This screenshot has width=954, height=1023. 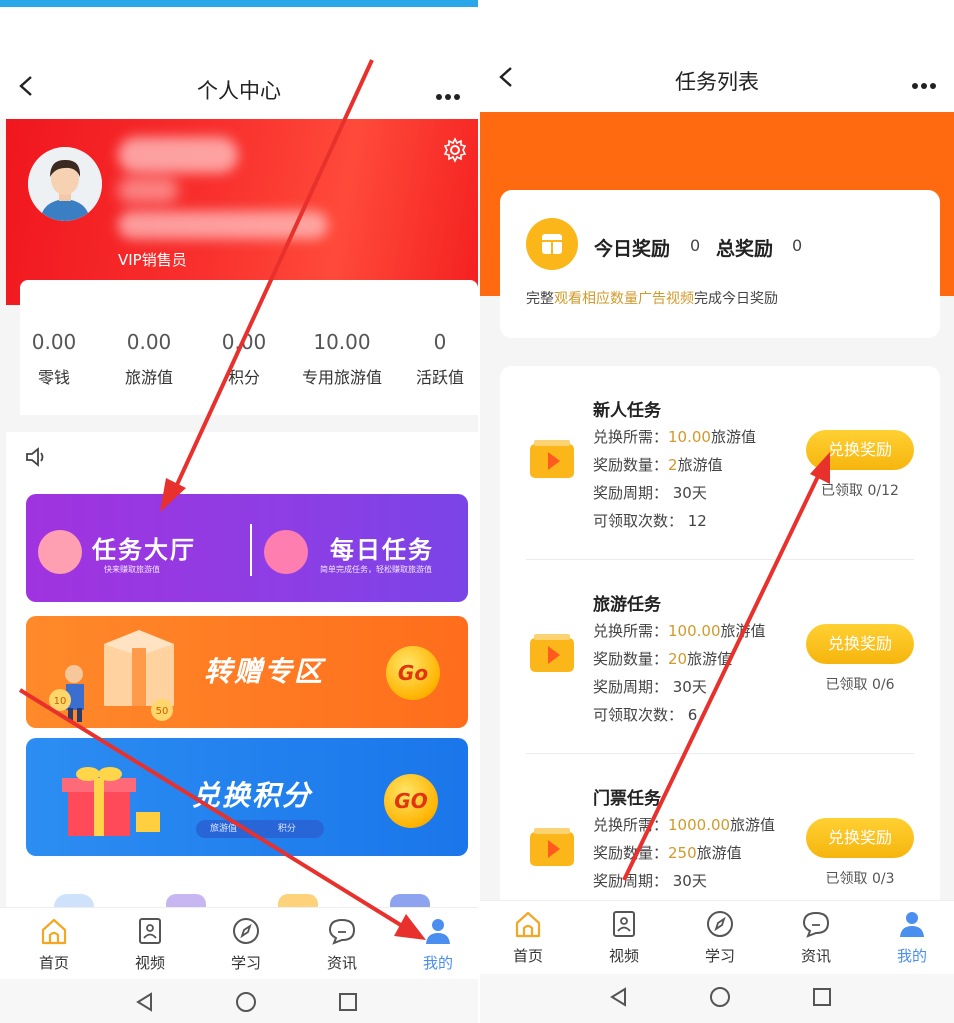 I want to click on task-reward-amount: 奖励数量：2旅游值, so click(x=658, y=465).